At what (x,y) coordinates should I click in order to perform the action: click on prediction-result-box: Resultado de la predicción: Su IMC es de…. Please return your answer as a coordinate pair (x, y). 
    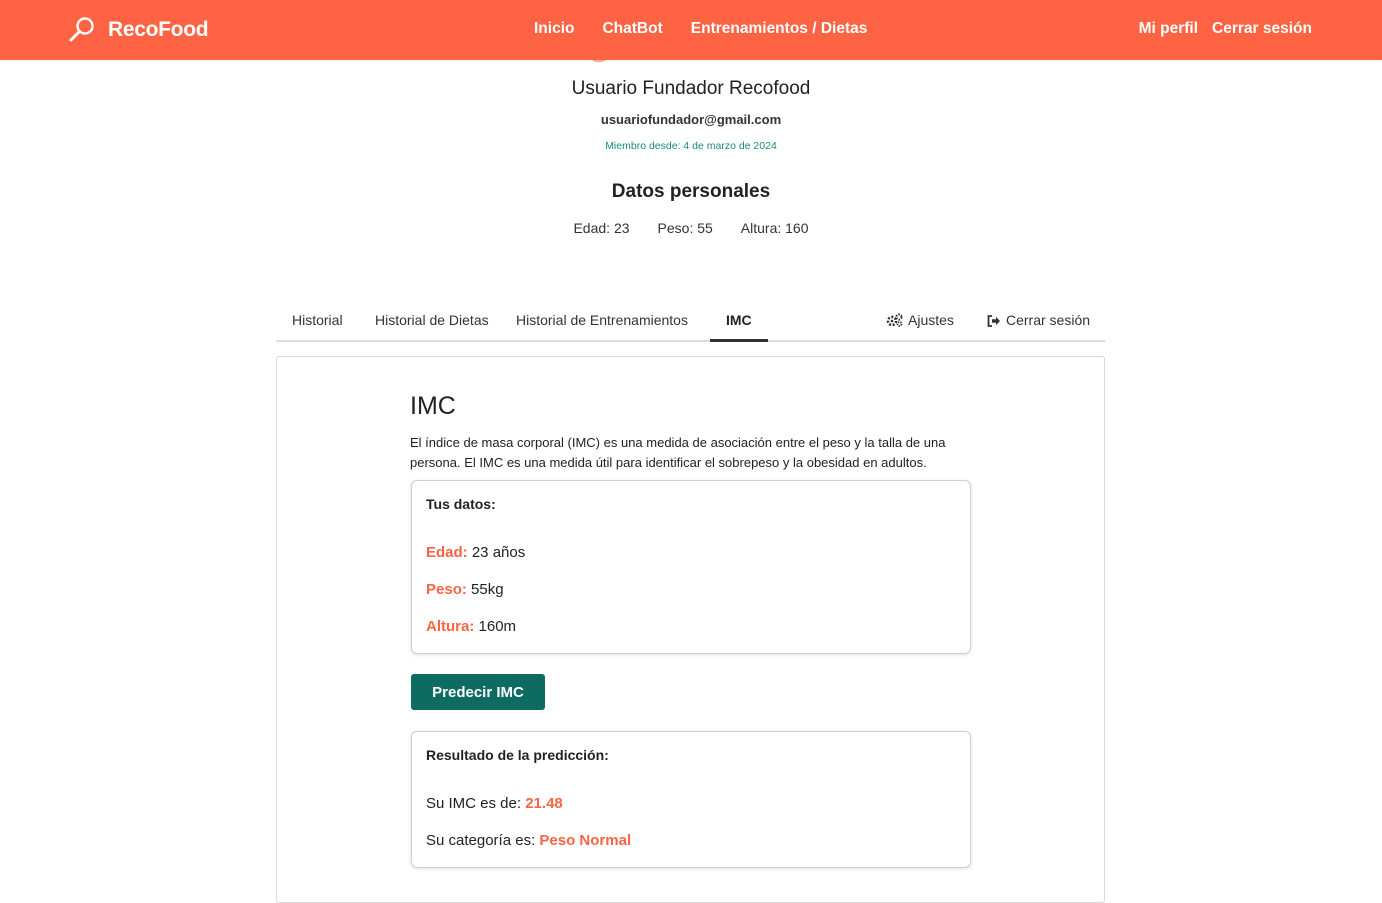
    Looking at the image, I should click on (691, 799).